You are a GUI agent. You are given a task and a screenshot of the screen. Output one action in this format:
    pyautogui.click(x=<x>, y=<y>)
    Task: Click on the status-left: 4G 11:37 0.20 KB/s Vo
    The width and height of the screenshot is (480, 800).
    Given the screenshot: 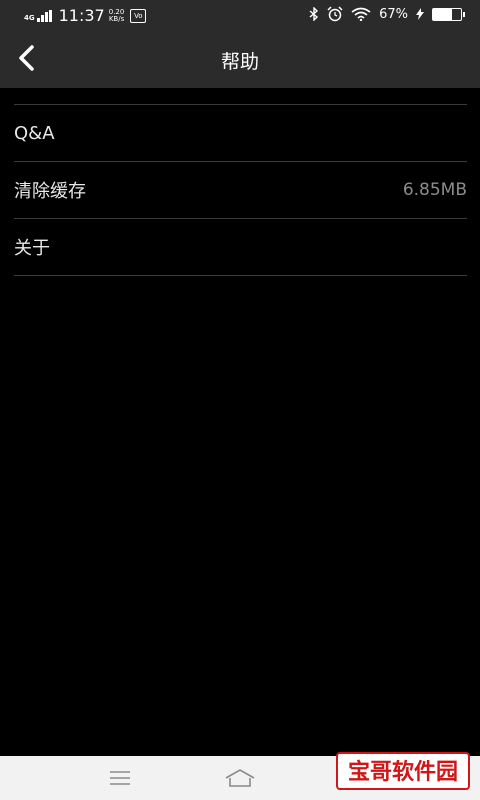 What is the action you would take?
    pyautogui.click(x=85, y=15)
    